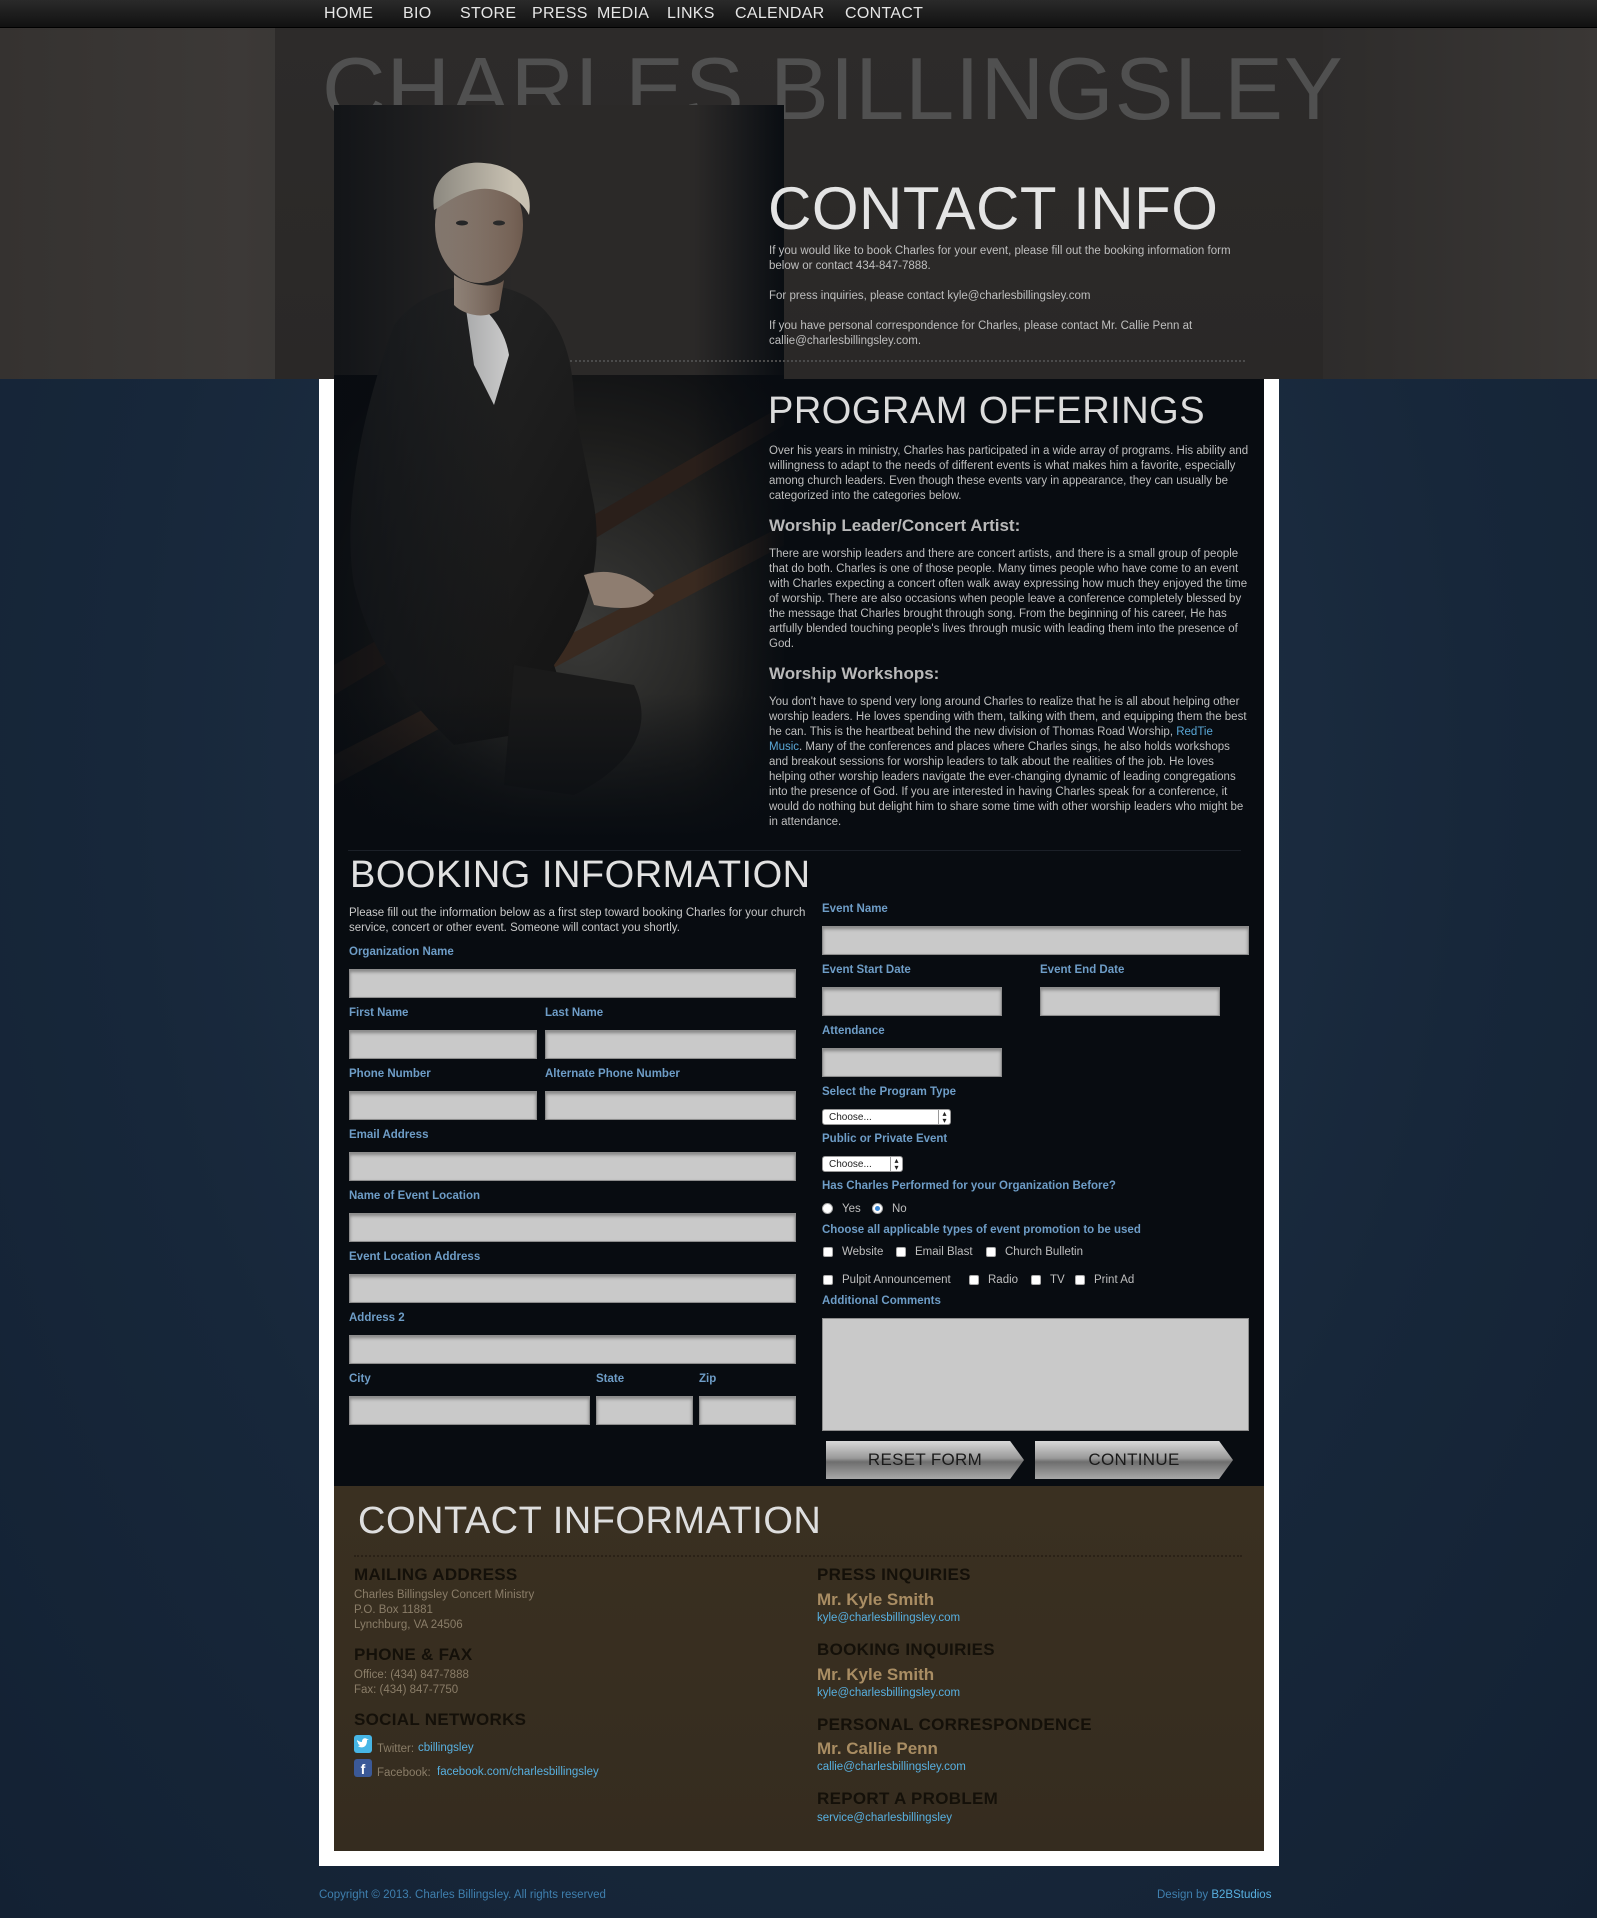 The image size is (1597, 1918). Describe the element at coordinates (396, 1749) in the screenshot. I see `twitter-label: Twitter:` at that location.